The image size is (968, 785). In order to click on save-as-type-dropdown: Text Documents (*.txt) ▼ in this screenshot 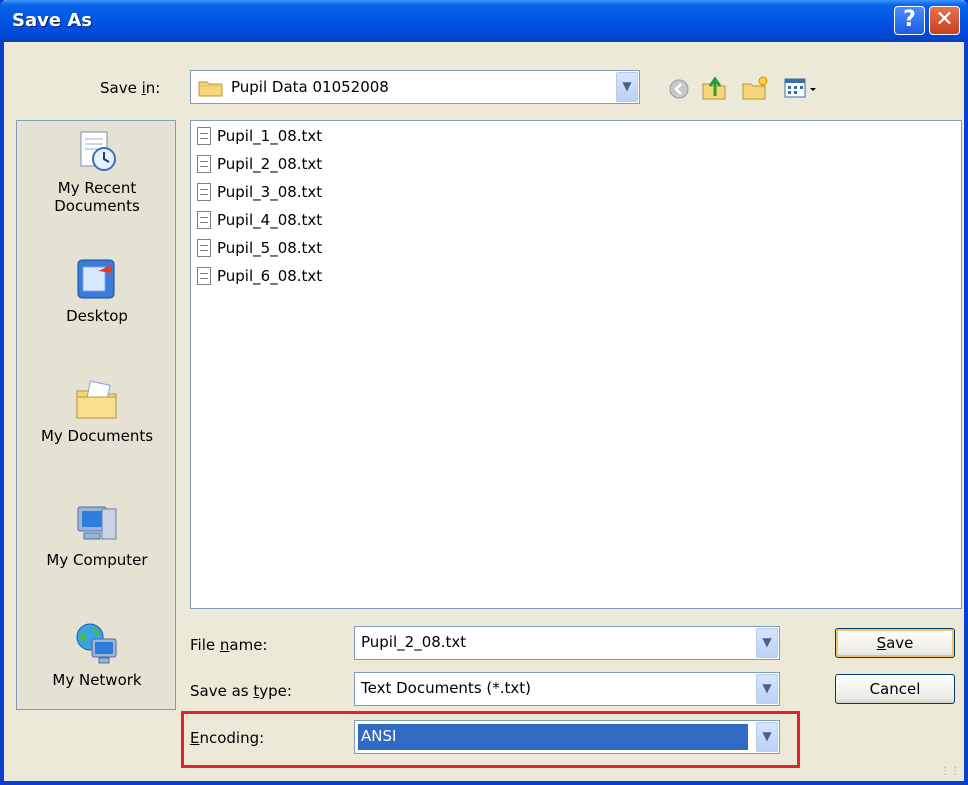, I will do `click(567, 689)`.